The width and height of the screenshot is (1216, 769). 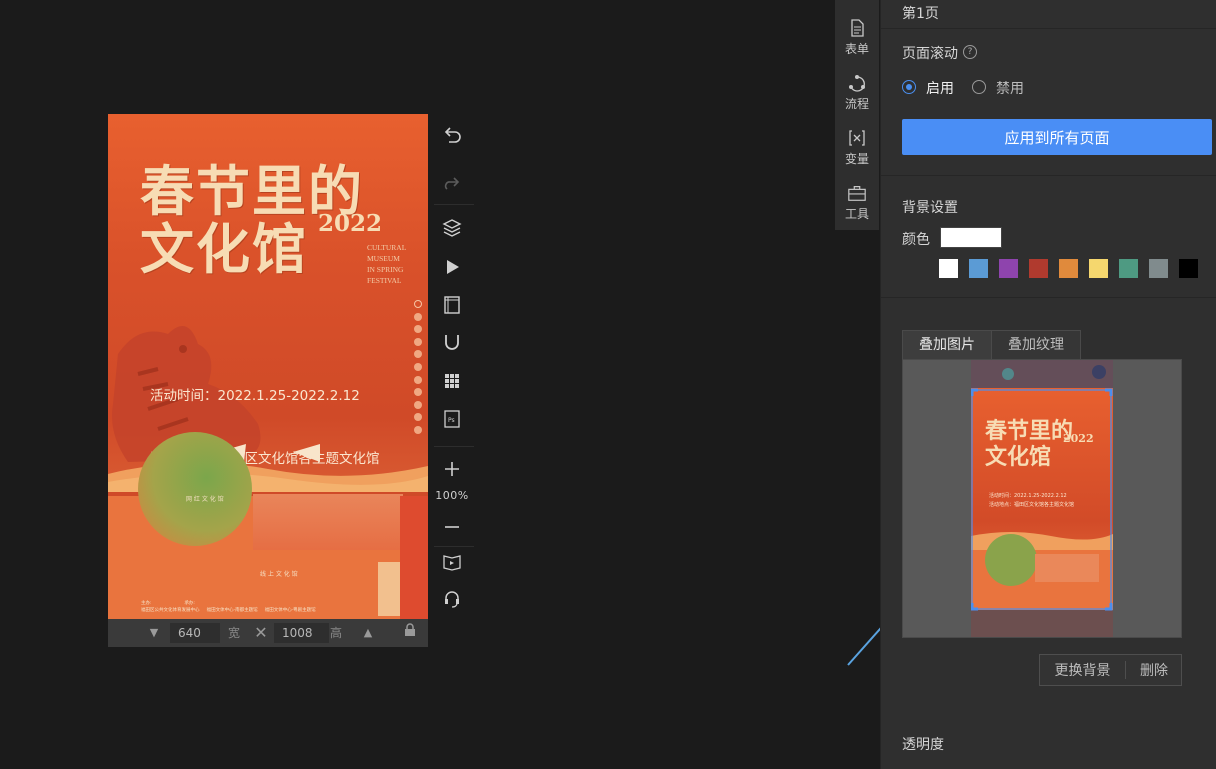 I want to click on side-nav-variable-label: 变量, so click(x=856, y=159).